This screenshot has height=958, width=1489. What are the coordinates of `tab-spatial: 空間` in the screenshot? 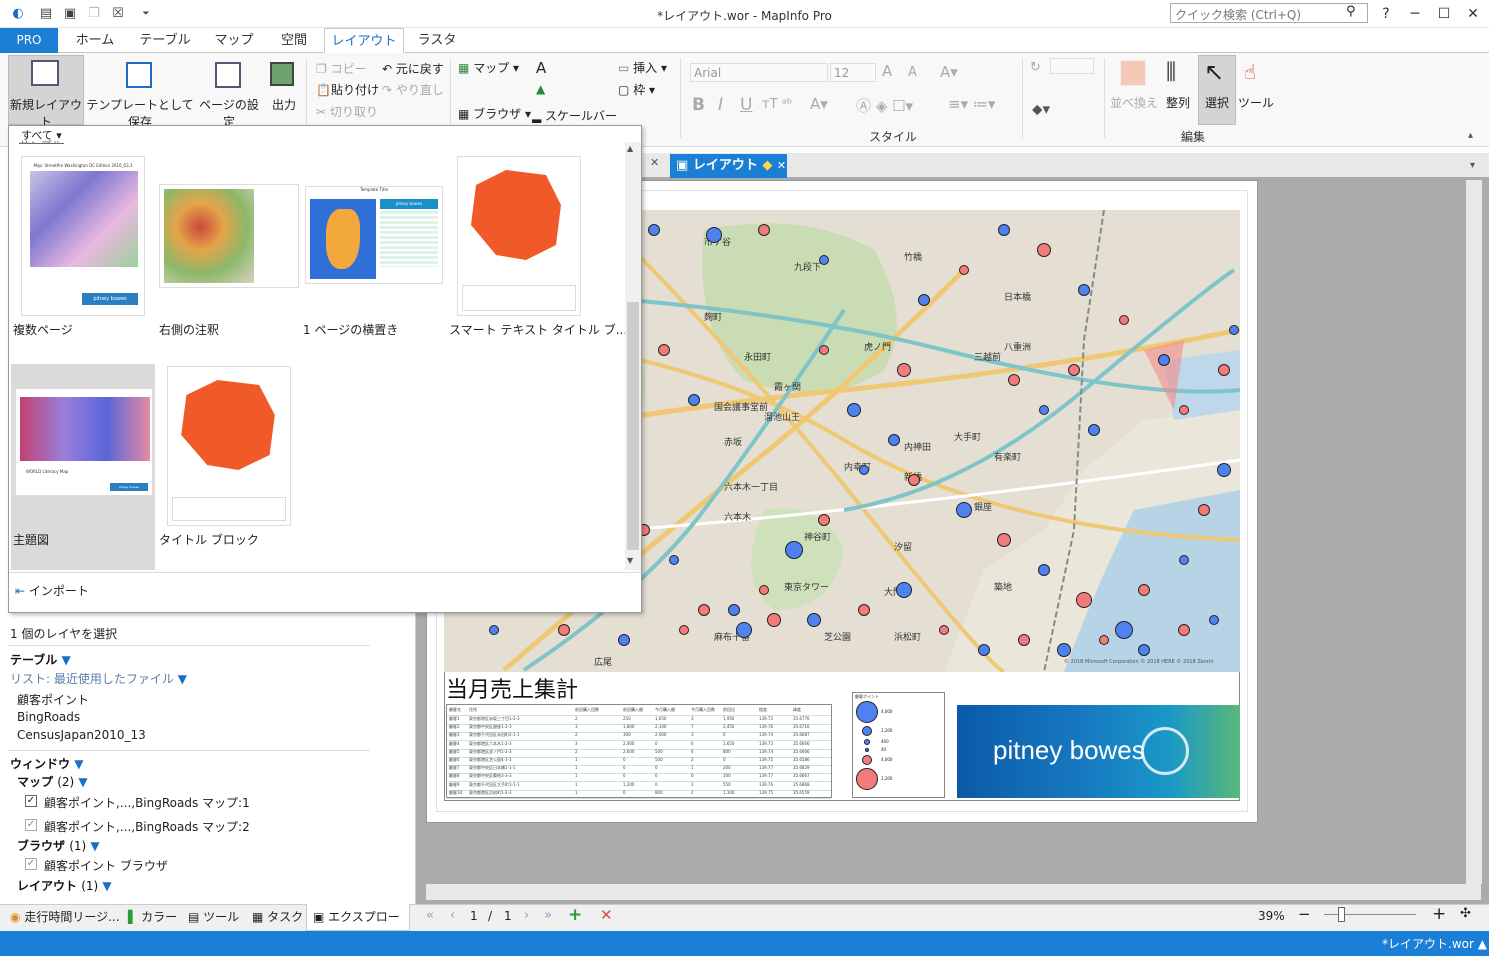 It's located at (294, 40).